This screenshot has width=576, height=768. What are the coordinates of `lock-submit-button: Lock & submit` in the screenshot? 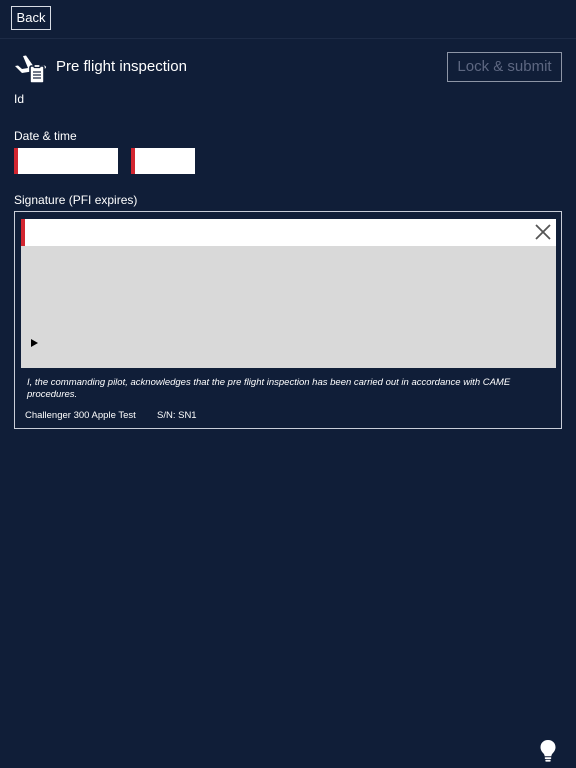 It's located at (504, 67).